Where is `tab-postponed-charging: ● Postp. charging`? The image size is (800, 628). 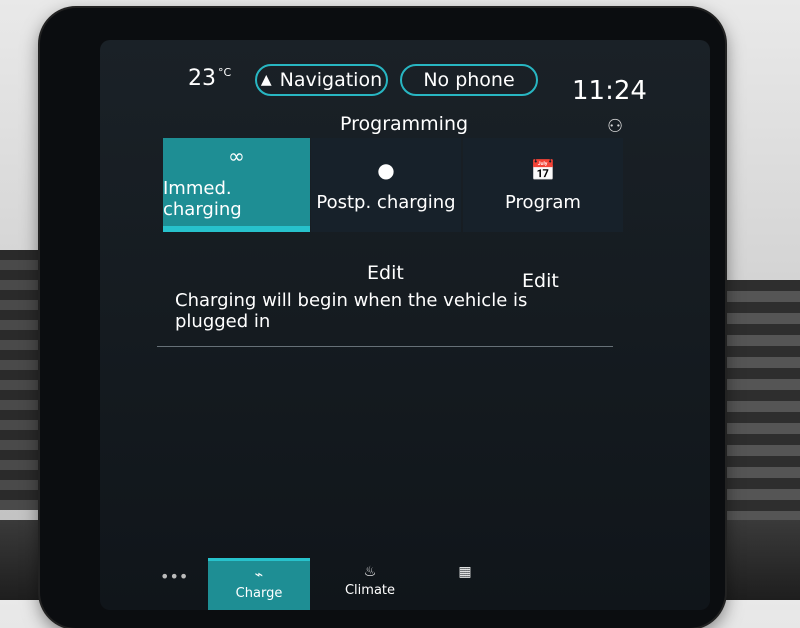 tab-postponed-charging: ● Postp. charging is located at coordinates (386, 185).